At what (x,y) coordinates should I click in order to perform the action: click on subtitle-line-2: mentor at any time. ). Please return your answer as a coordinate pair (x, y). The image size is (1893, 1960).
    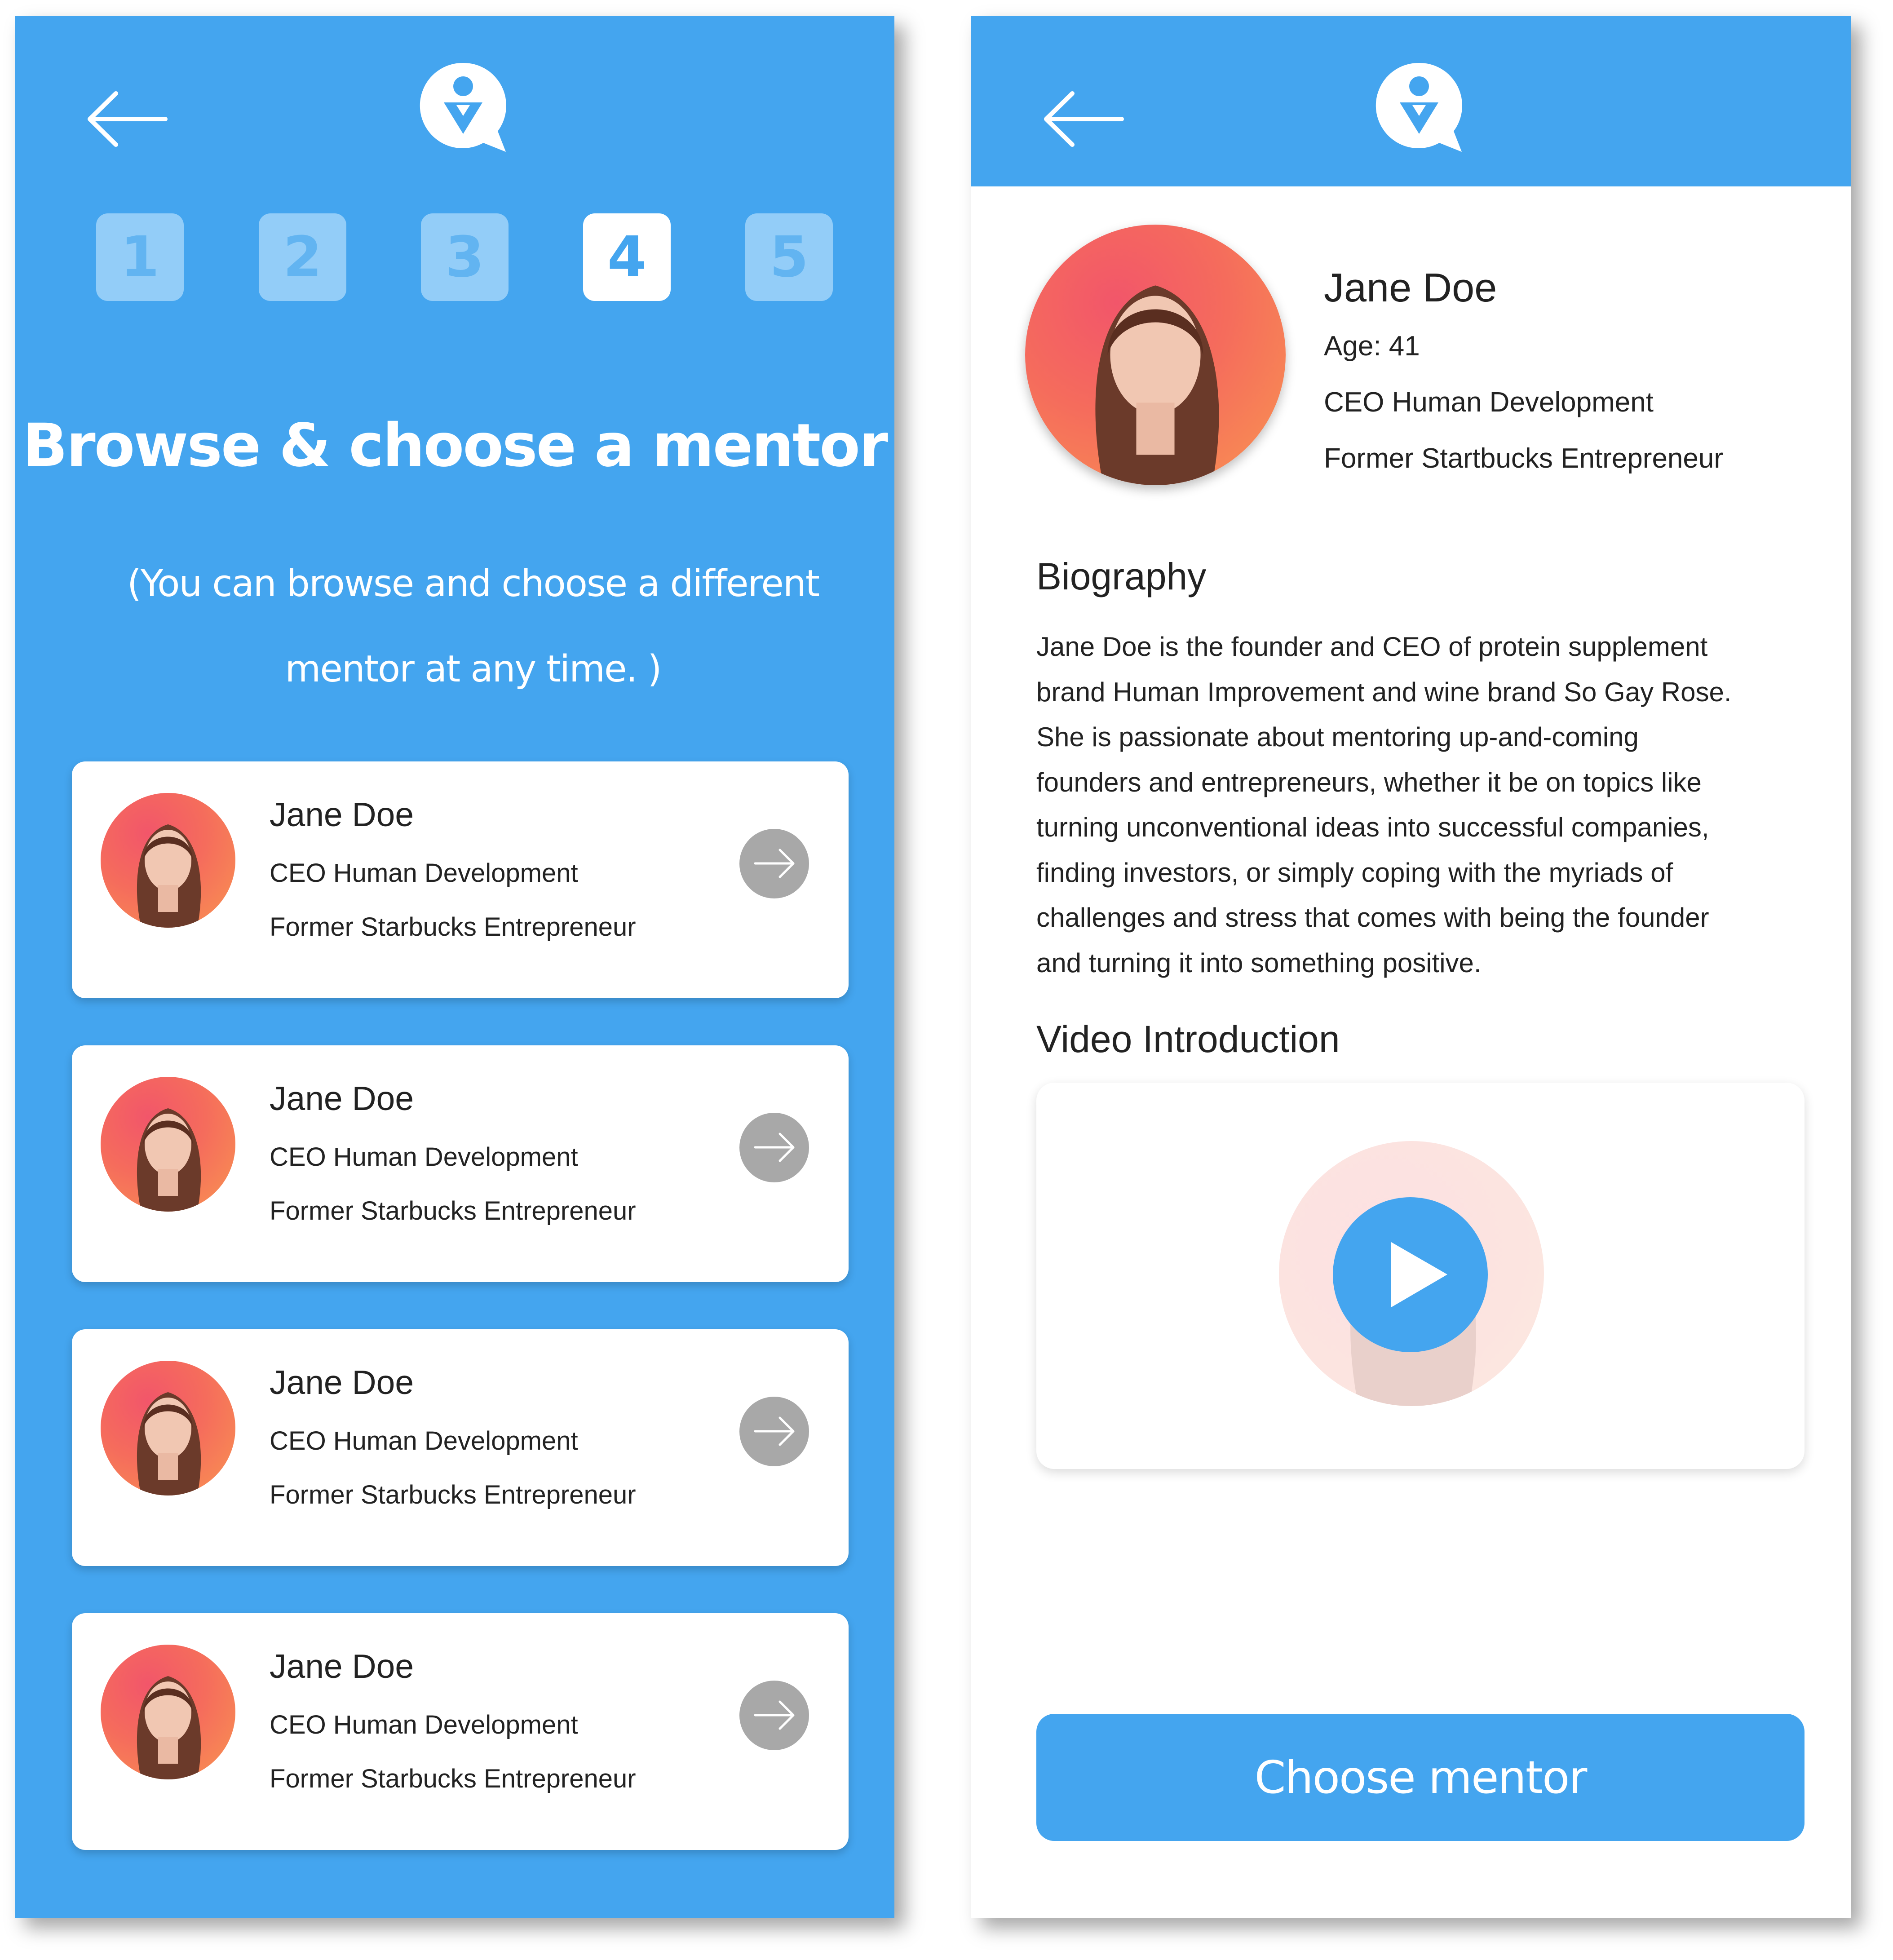
    Looking at the image, I should click on (473, 669).